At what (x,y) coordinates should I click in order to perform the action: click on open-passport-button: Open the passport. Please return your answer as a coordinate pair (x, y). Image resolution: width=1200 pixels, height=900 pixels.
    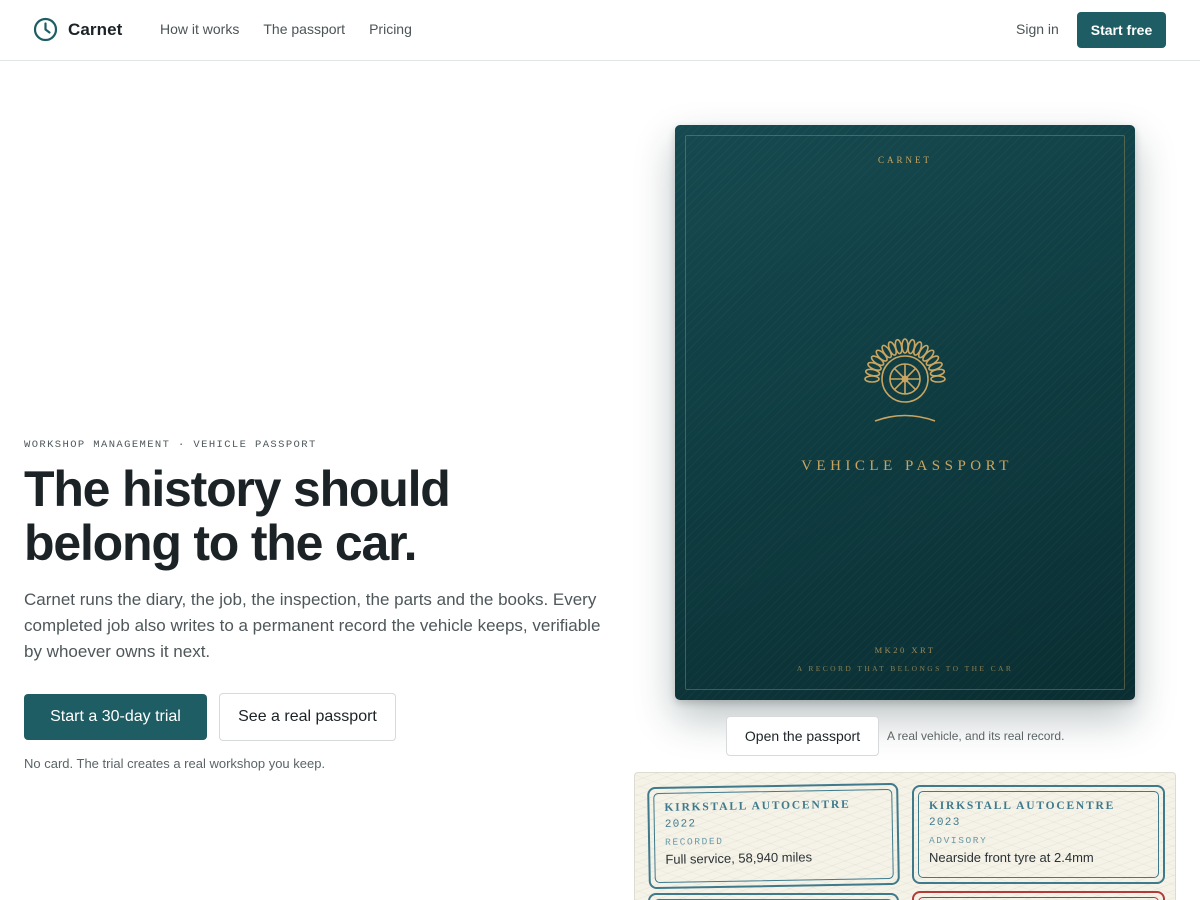
    Looking at the image, I should click on (802, 736).